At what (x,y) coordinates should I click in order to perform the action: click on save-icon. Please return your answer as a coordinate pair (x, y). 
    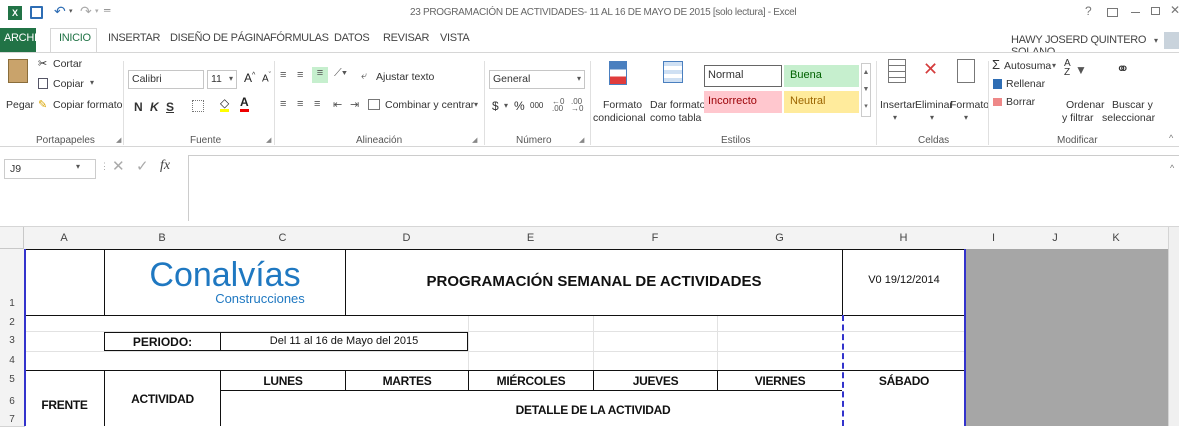
    Looking at the image, I should click on (36, 12).